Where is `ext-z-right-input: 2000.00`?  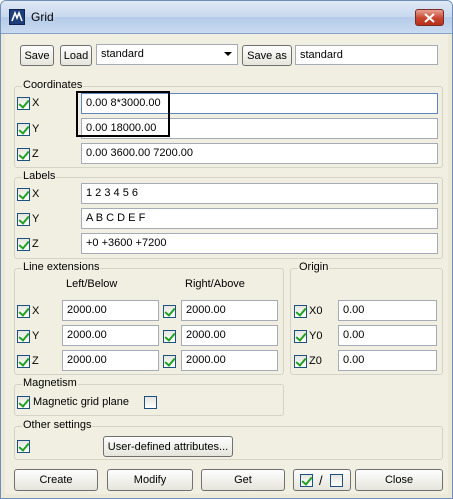
ext-z-right-input: 2000.00 is located at coordinates (229, 360).